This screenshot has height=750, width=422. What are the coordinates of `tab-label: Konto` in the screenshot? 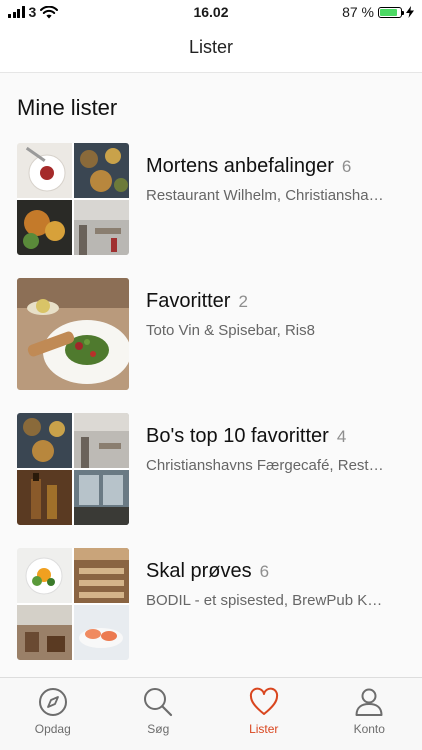 It's located at (369, 729).